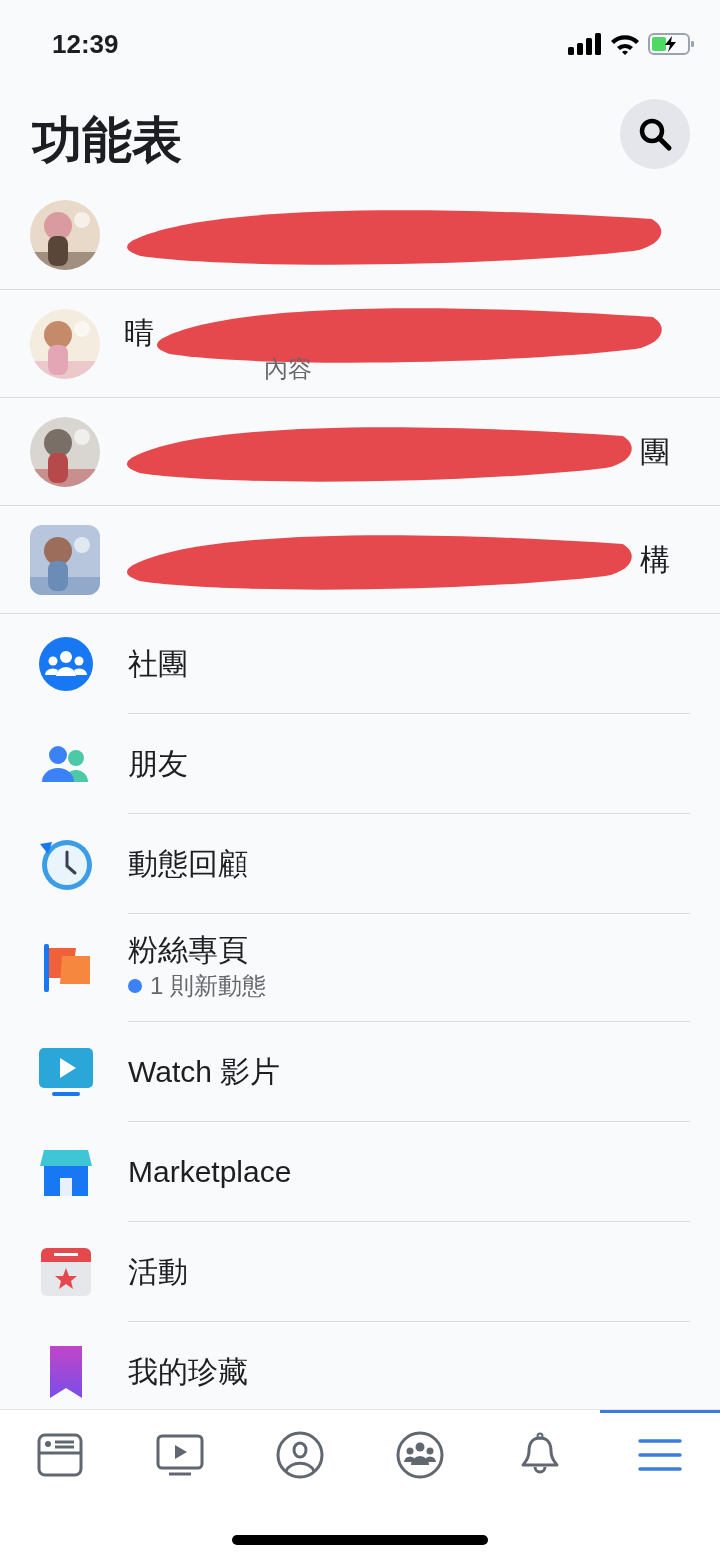  Describe the element at coordinates (288, 368) in the screenshot. I see `page-subtitle: 內容` at that location.